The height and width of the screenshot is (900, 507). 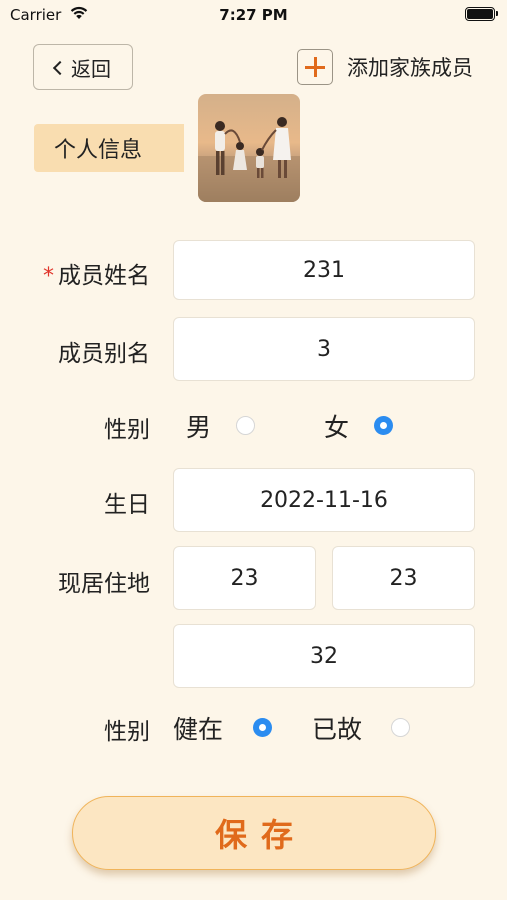 I want to click on member-alias-input: 3, so click(x=324, y=349).